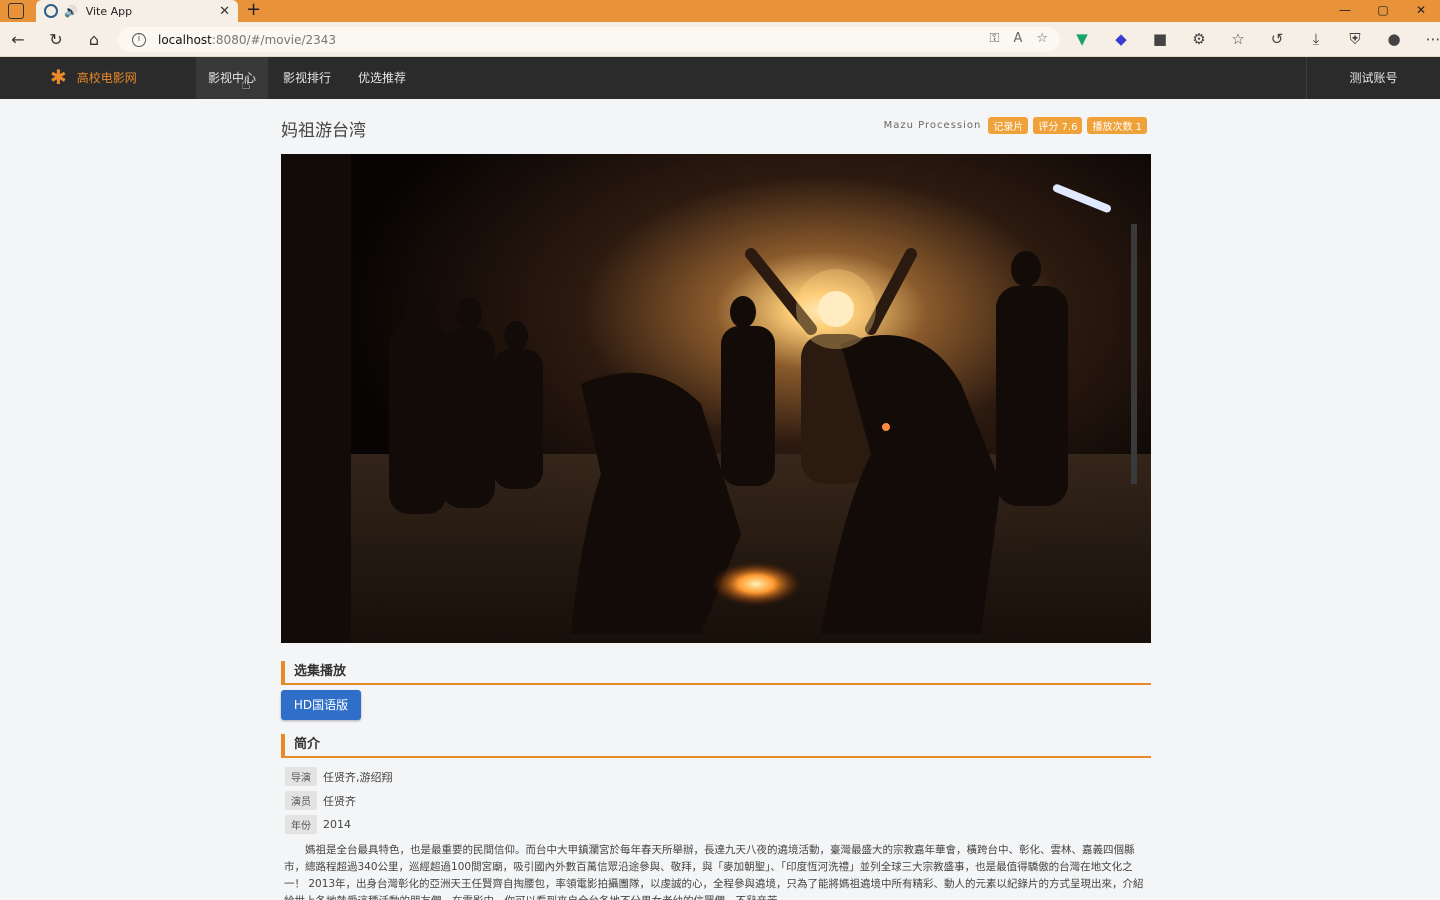 Image resolution: width=1440 pixels, height=900 pixels. Describe the element at coordinates (382, 78) in the screenshot. I see `nav-item-recommend: 优选推荐` at that location.